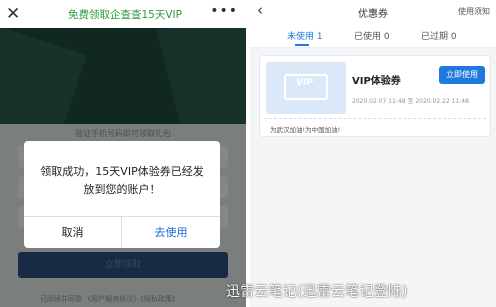  What do you see at coordinates (376, 81) in the screenshot?
I see `coupon-name: VIP体验券` at bounding box center [376, 81].